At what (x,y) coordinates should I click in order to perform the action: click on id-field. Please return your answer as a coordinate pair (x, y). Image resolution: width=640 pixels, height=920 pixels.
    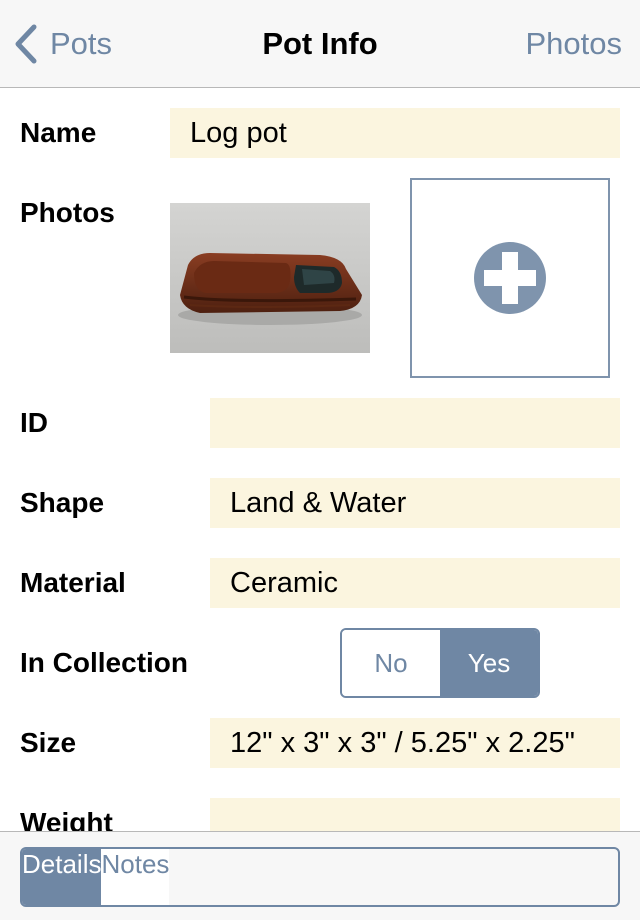
    Looking at the image, I should click on (415, 423).